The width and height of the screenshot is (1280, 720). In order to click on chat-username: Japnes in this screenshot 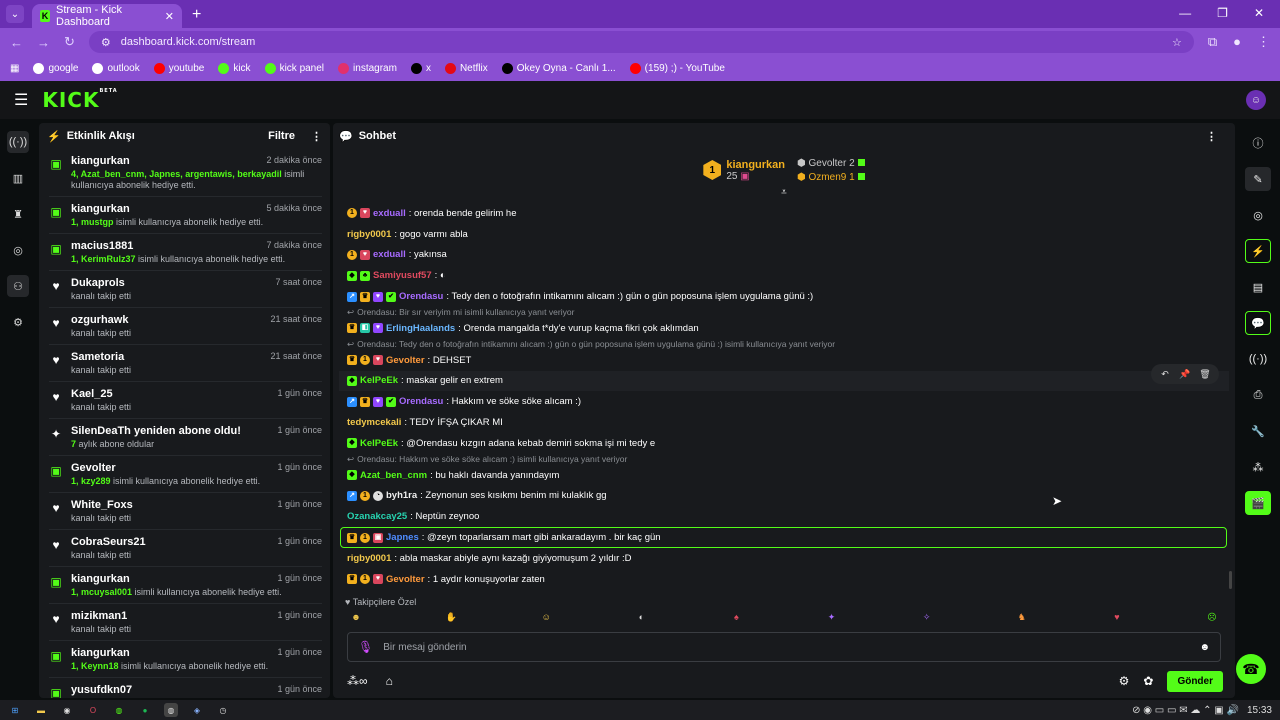, I will do `click(402, 537)`.